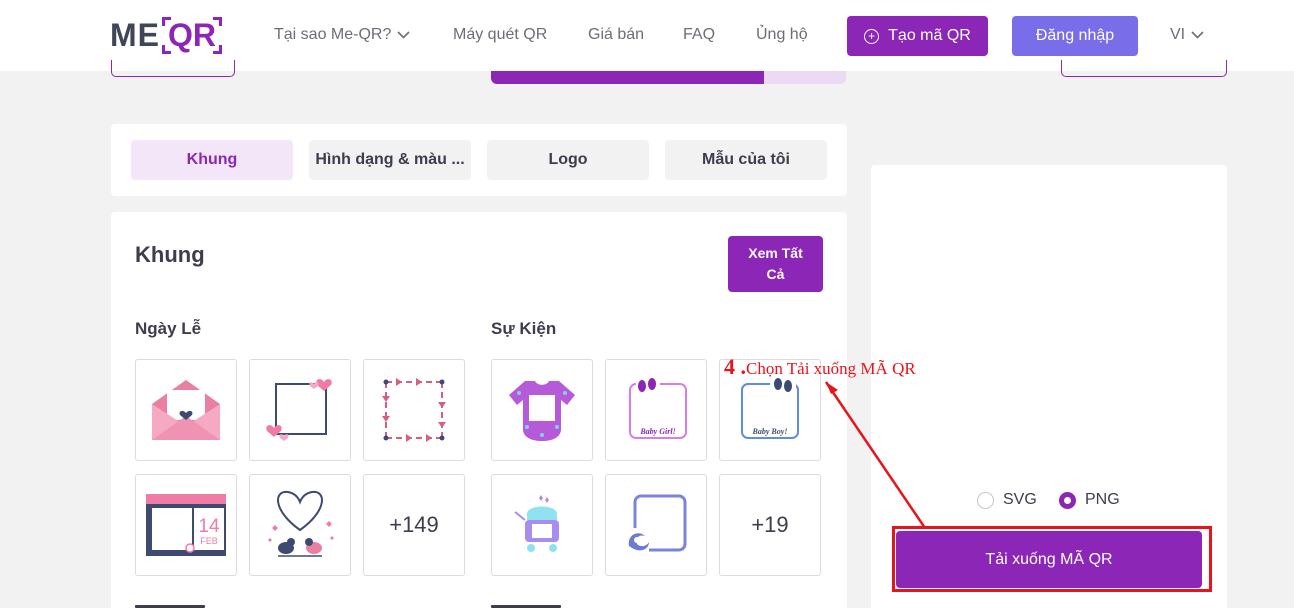 The image size is (1294, 608). Describe the element at coordinates (831, 368) in the screenshot. I see `annotation-text: Chọn Tải xuống MÃ QR` at that location.